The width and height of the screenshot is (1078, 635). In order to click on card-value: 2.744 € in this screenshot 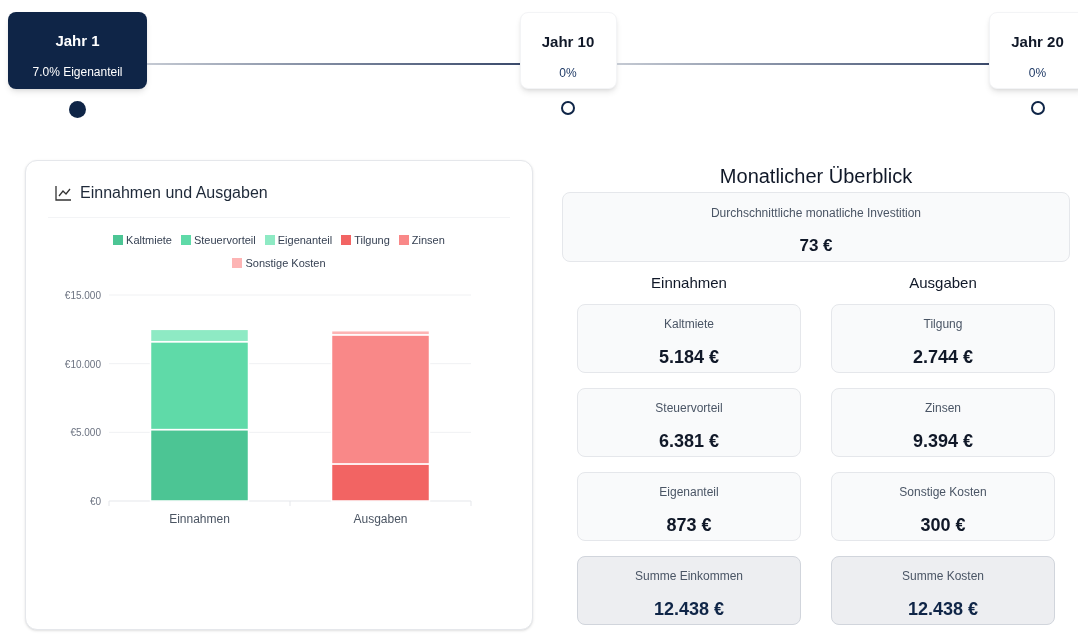, I will do `click(943, 357)`.